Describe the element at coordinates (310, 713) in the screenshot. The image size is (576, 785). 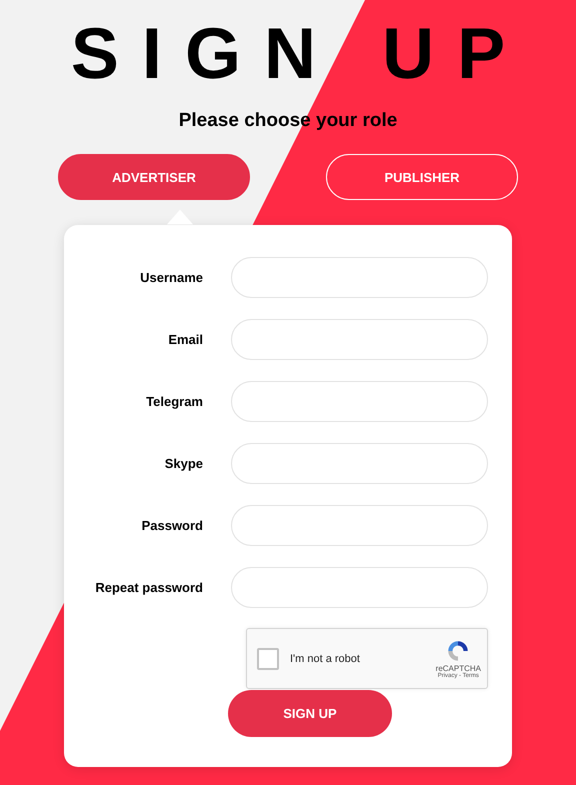
I see `sign-up-button: SIGN UP` at that location.